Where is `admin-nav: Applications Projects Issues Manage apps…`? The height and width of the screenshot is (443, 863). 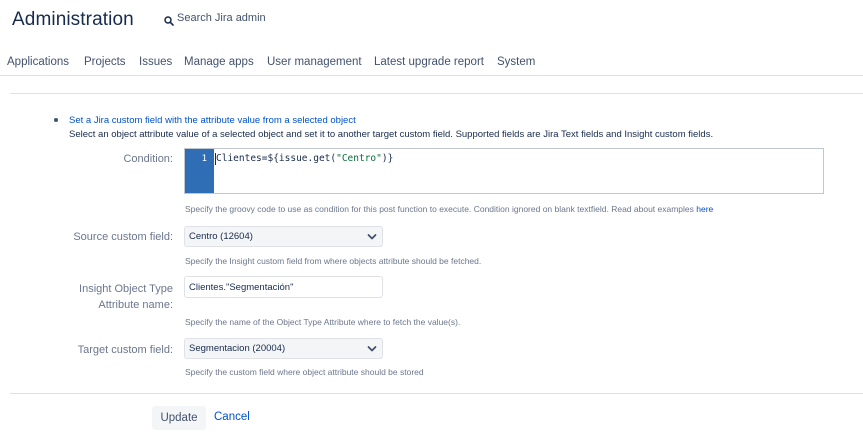
admin-nav: Applications Projects Issues Manage apps… is located at coordinates (431, 63).